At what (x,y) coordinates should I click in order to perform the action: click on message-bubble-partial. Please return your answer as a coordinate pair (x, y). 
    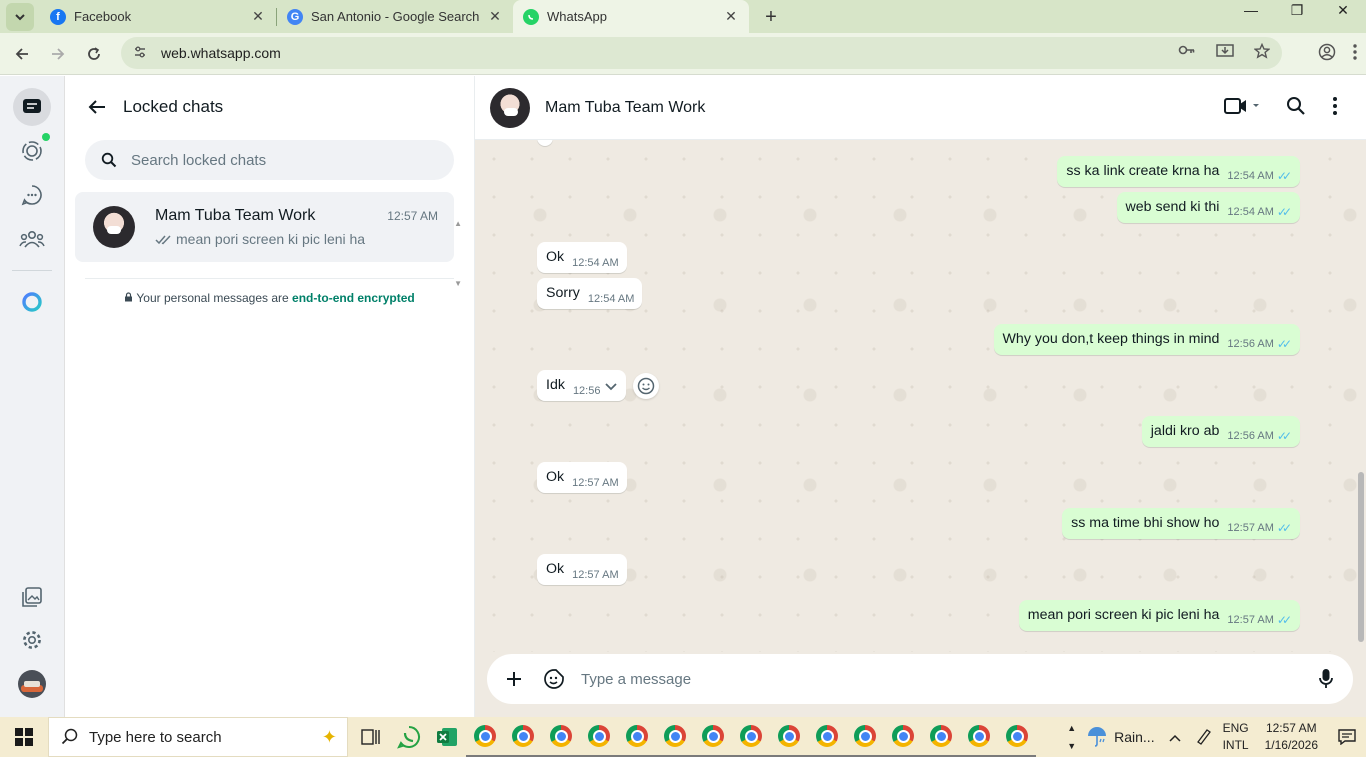
    Looking at the image, I should click on (545, 143).